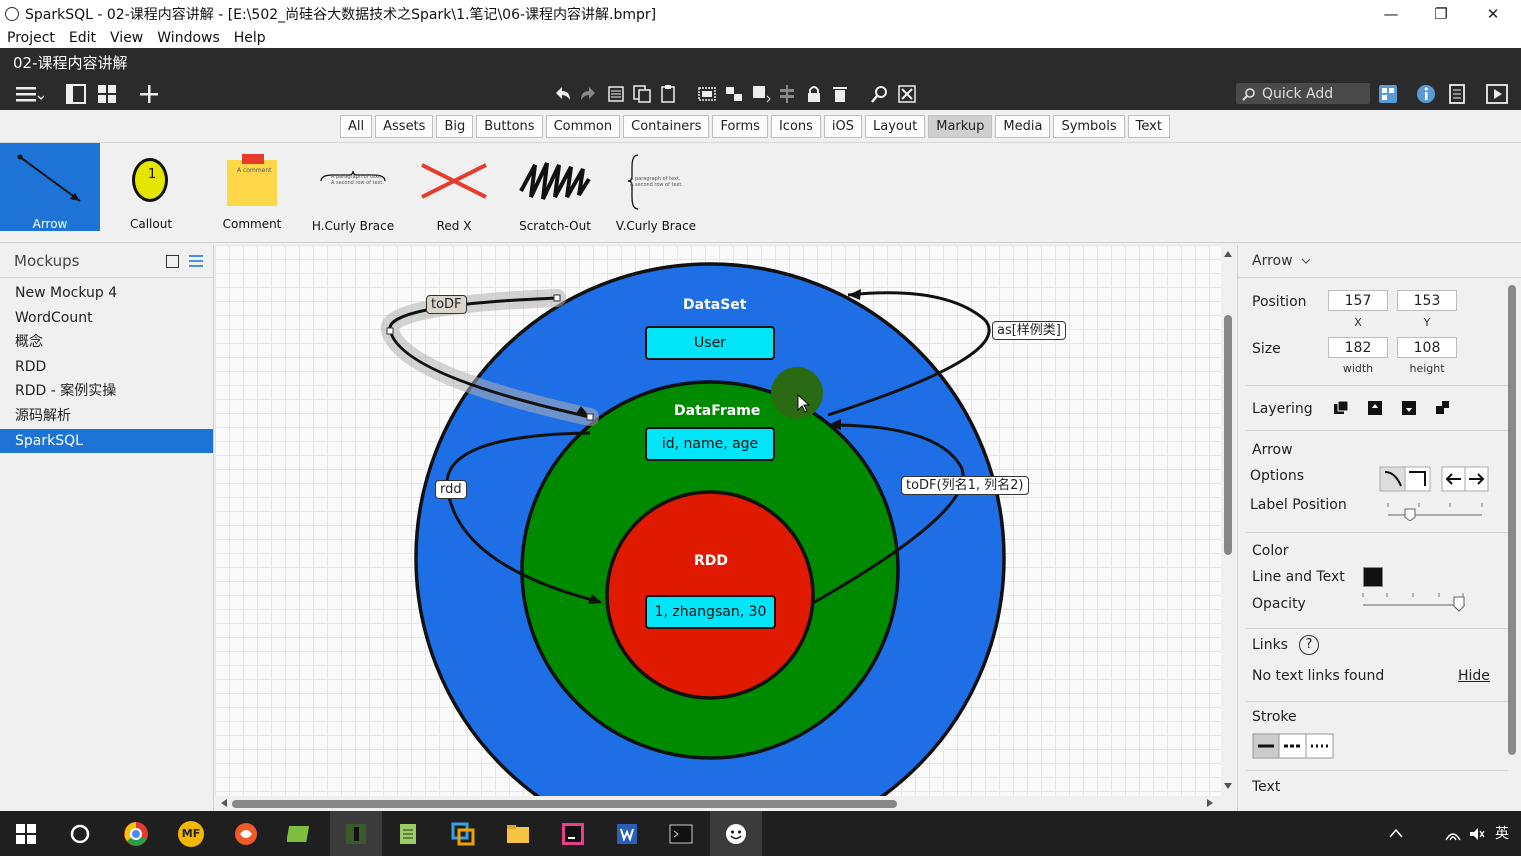  I want to click on position-y-input: 153, so click(1427, 300).